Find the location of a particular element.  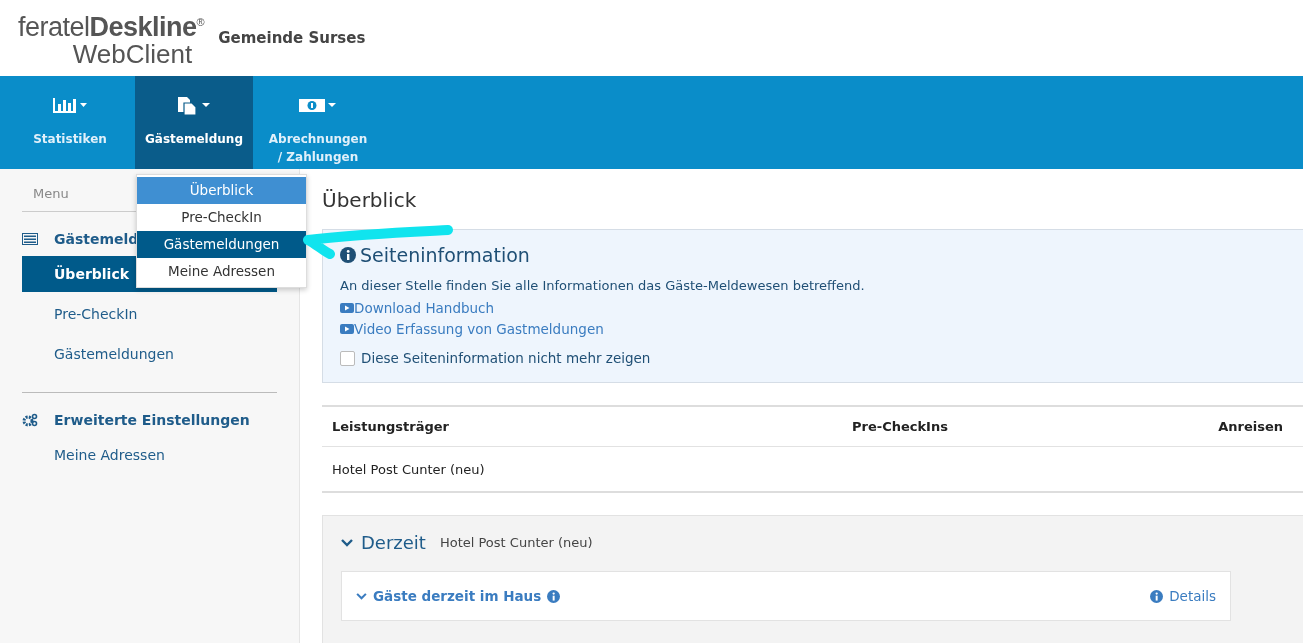

organization-name: Gemeinde Surses is located at coordinates (292, 38).